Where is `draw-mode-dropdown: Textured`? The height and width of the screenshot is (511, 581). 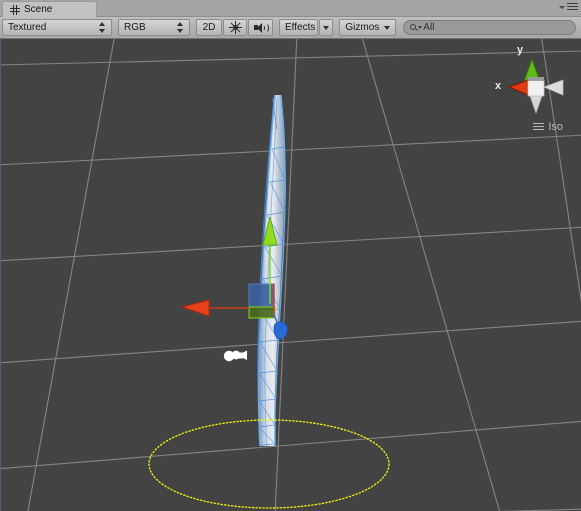 draw-mode-dropdown: Textured is located at coordinates (57, 27).